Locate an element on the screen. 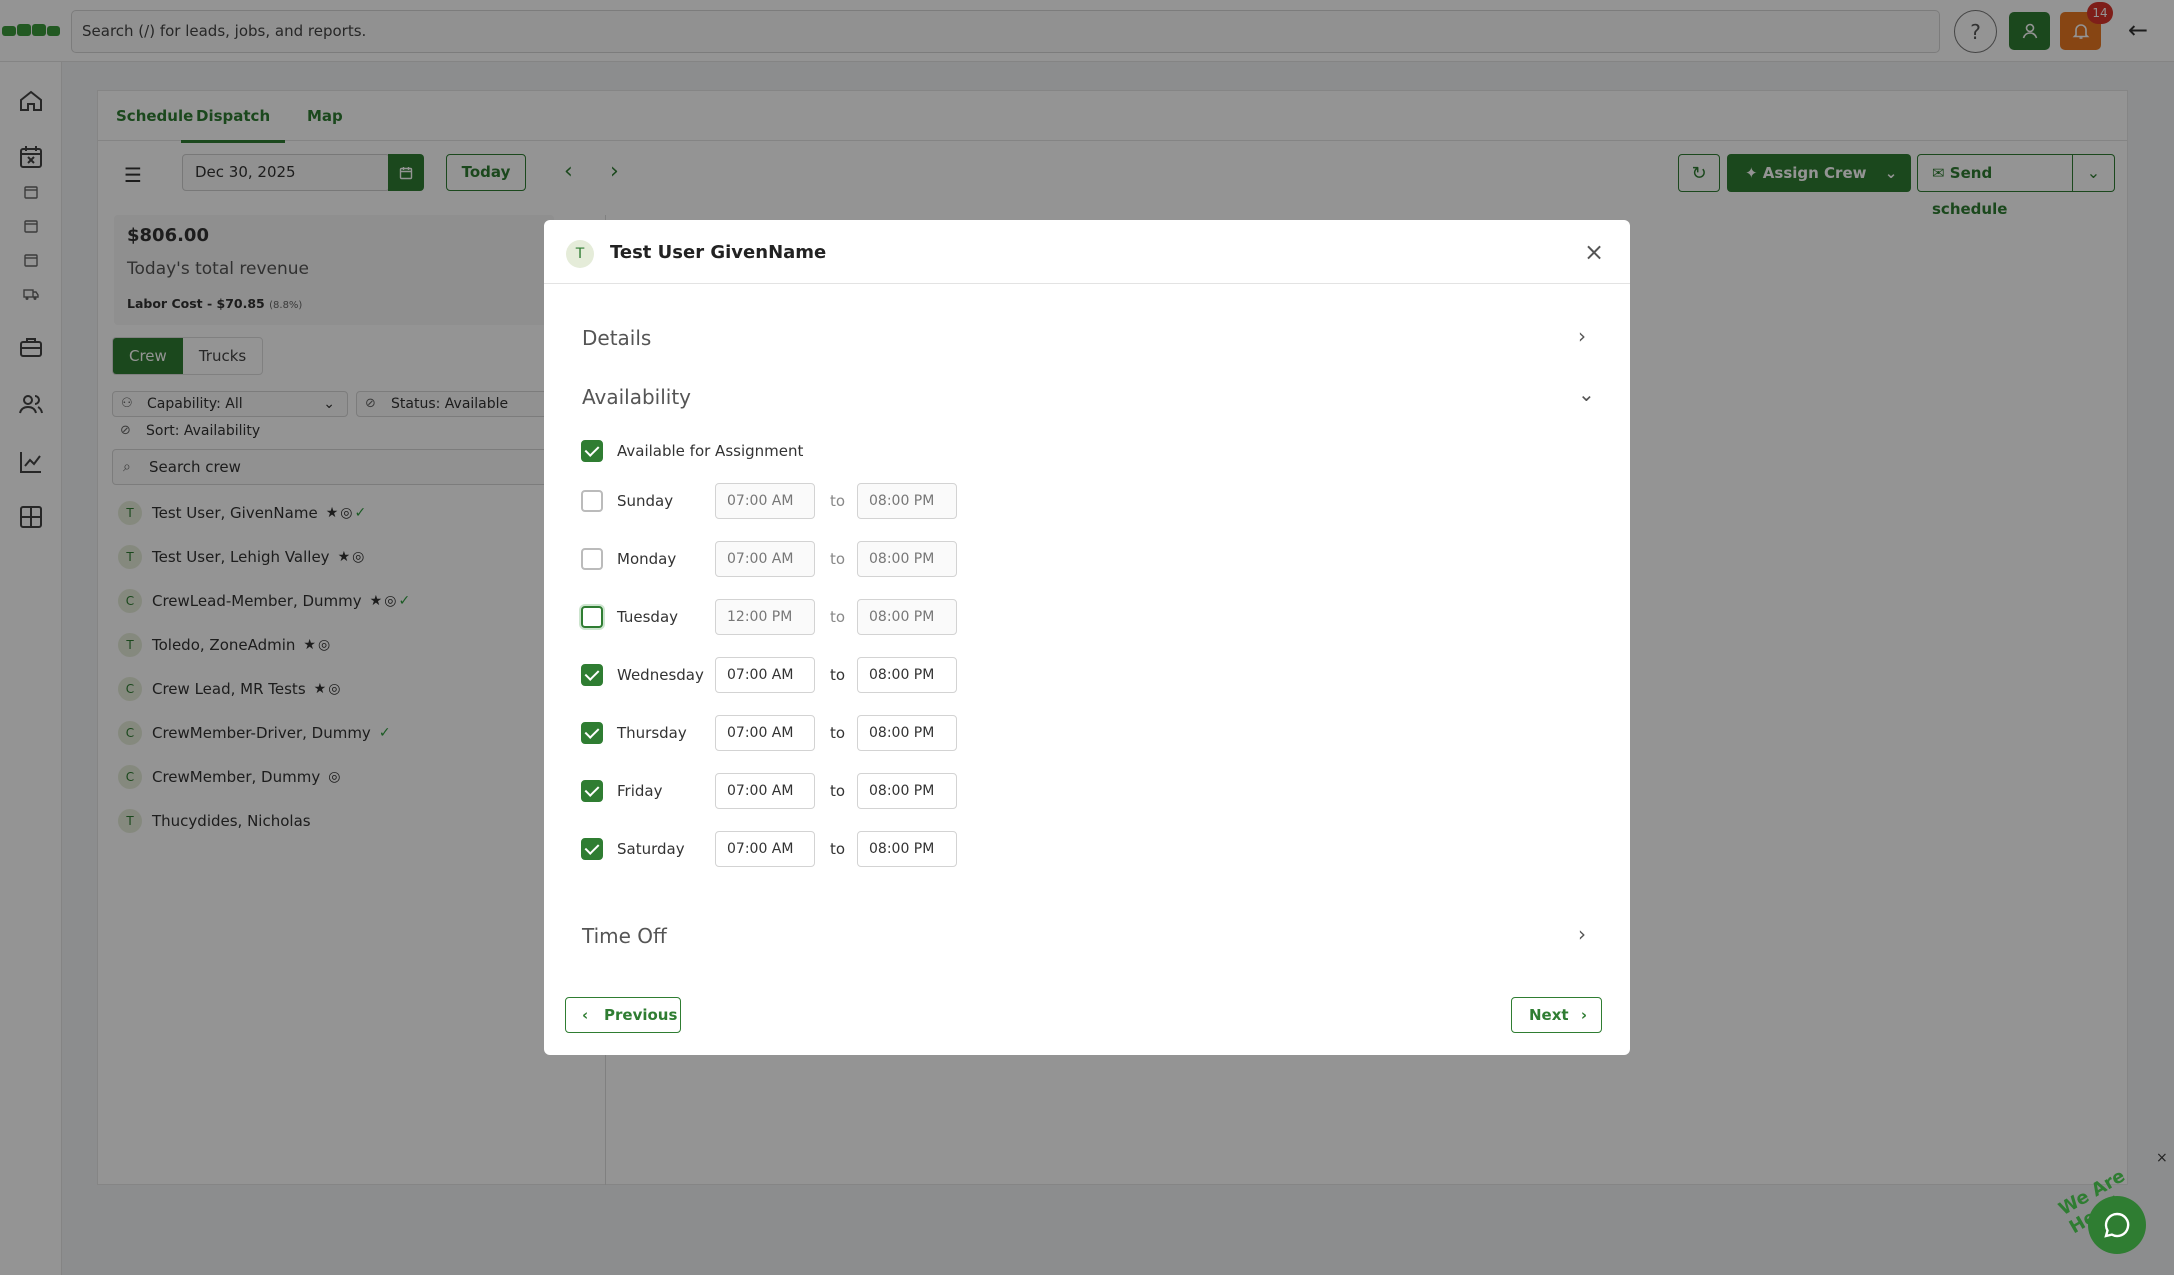 This screenshot has height=1275, width=2174. day-label-friday: Friday is located at coordinates (640, 791).